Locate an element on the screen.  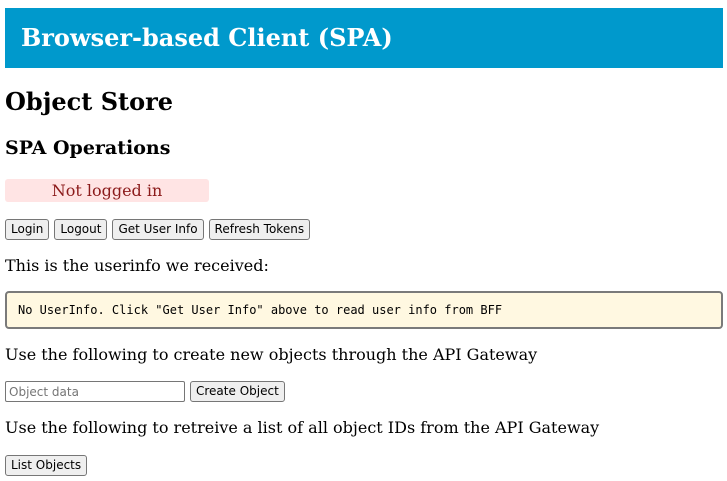
get-user-info-button: Get User Info is located at coordinates (158, 229).